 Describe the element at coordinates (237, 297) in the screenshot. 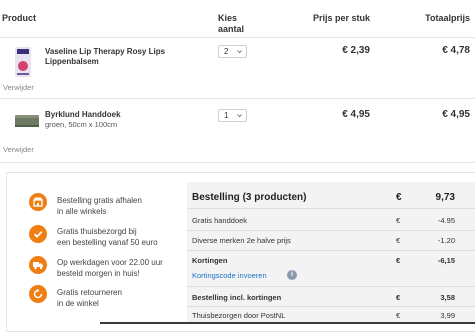

I see `total-incl-discounts-label: Bestelling incl. kortingen` at that location.